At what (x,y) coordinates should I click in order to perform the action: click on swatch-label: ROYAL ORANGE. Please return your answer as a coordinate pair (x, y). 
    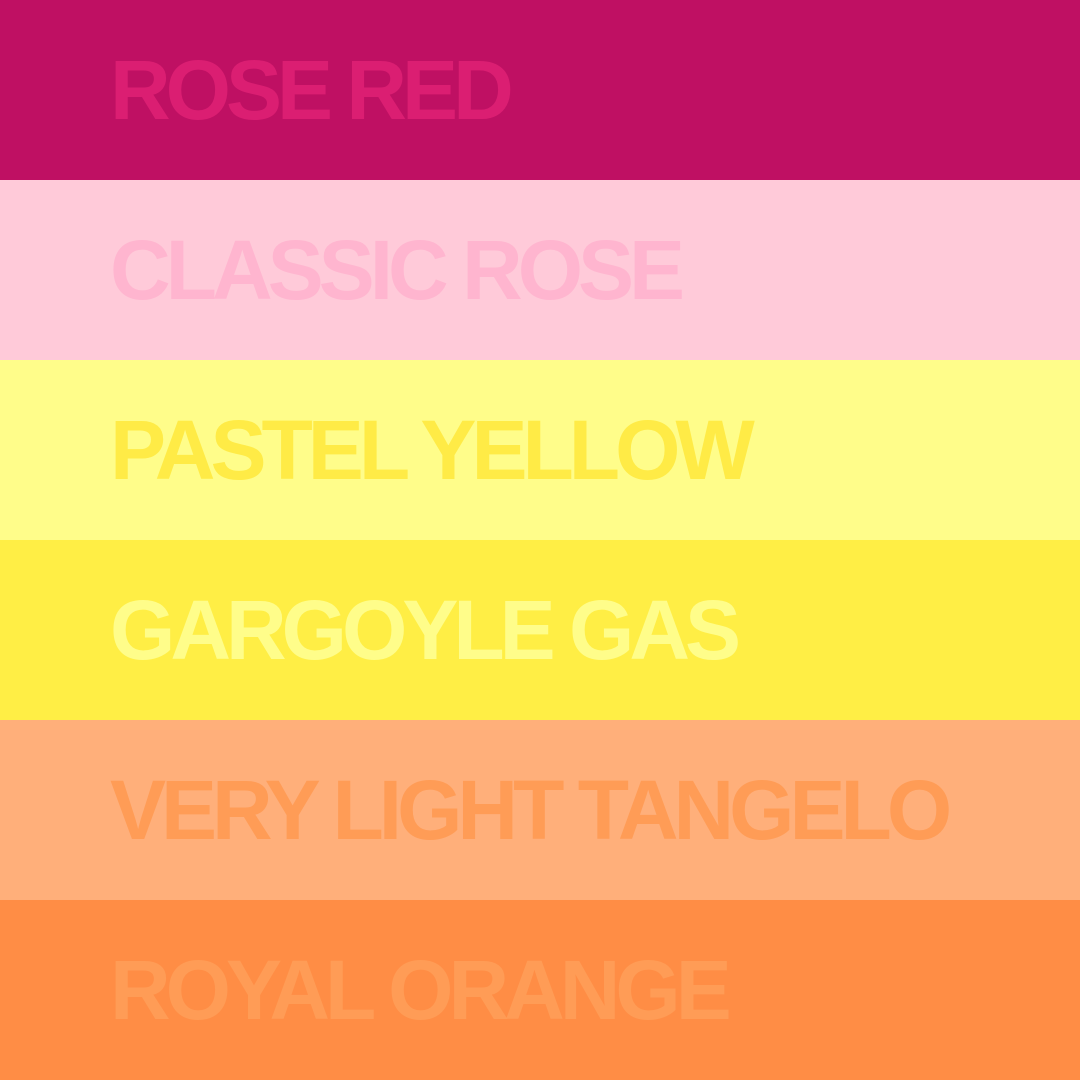
    Looking at the image, I should click on (421, 990).